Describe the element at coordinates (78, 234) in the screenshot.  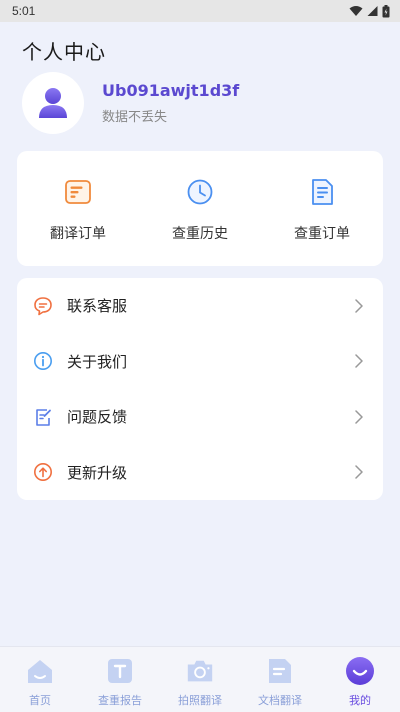
I see `shortcut-label: 翻译订单` at that location.